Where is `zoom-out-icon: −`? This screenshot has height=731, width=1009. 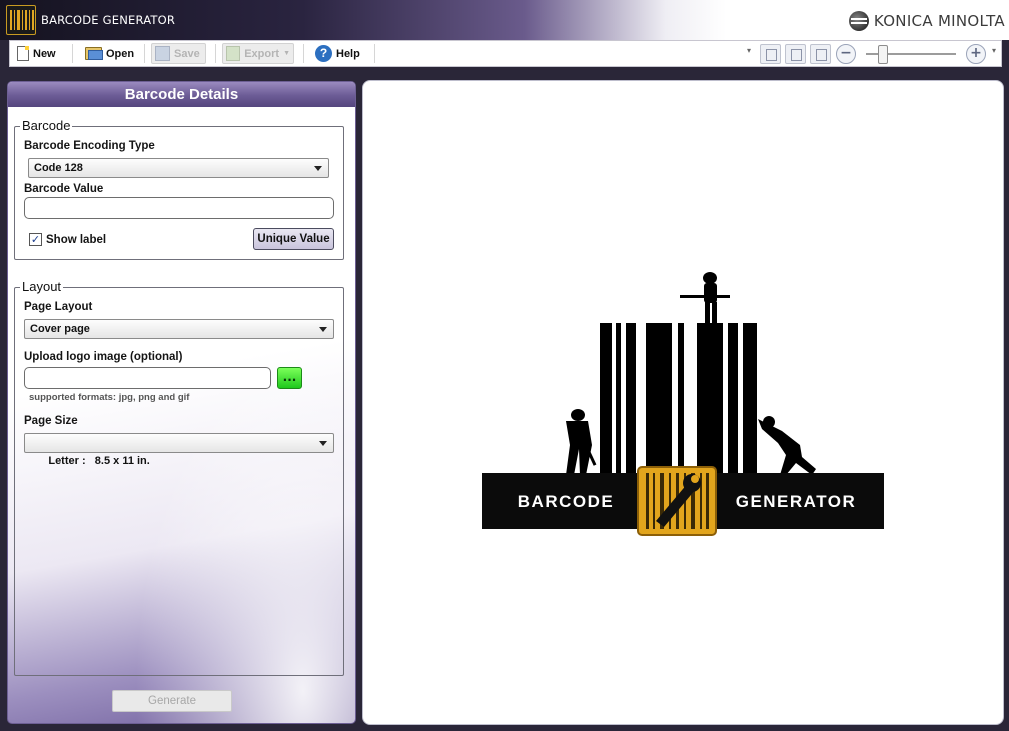
zoom-out-icon: − is located at coordinates (846, 54).